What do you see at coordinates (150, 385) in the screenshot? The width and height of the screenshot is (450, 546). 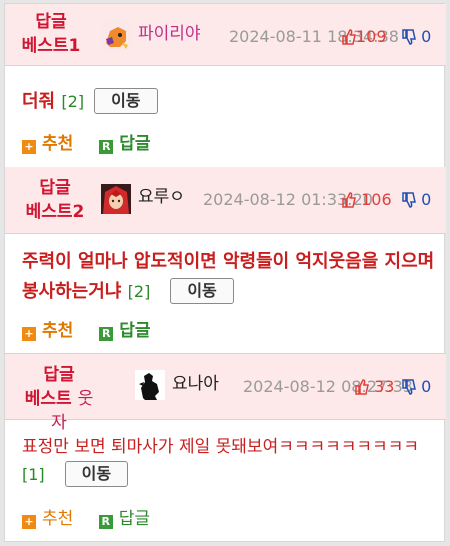 I see `black-silhouette-avatar-icon` at bounding box center [150, 385].